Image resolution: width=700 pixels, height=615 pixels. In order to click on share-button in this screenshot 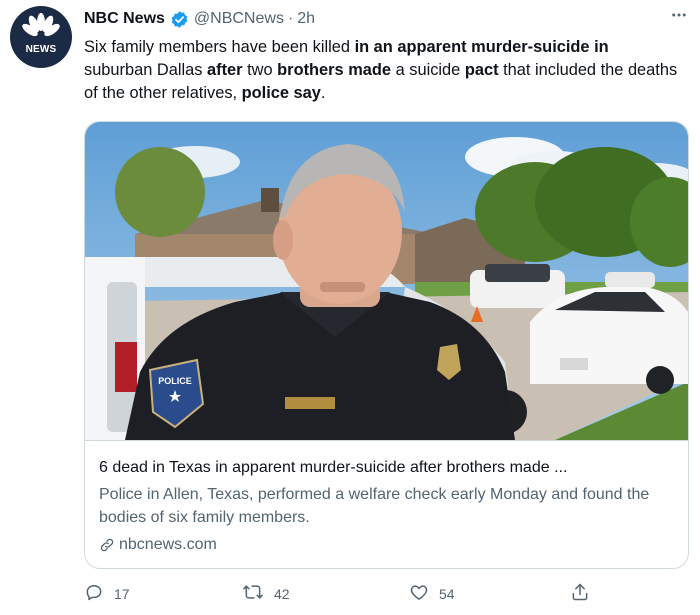, I will do `click(585, 593)`.